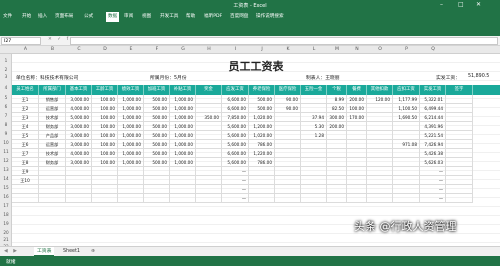 This screenshot has height=266, width=500. I want to click on tab-salary: 工资表, so click(44, 251).